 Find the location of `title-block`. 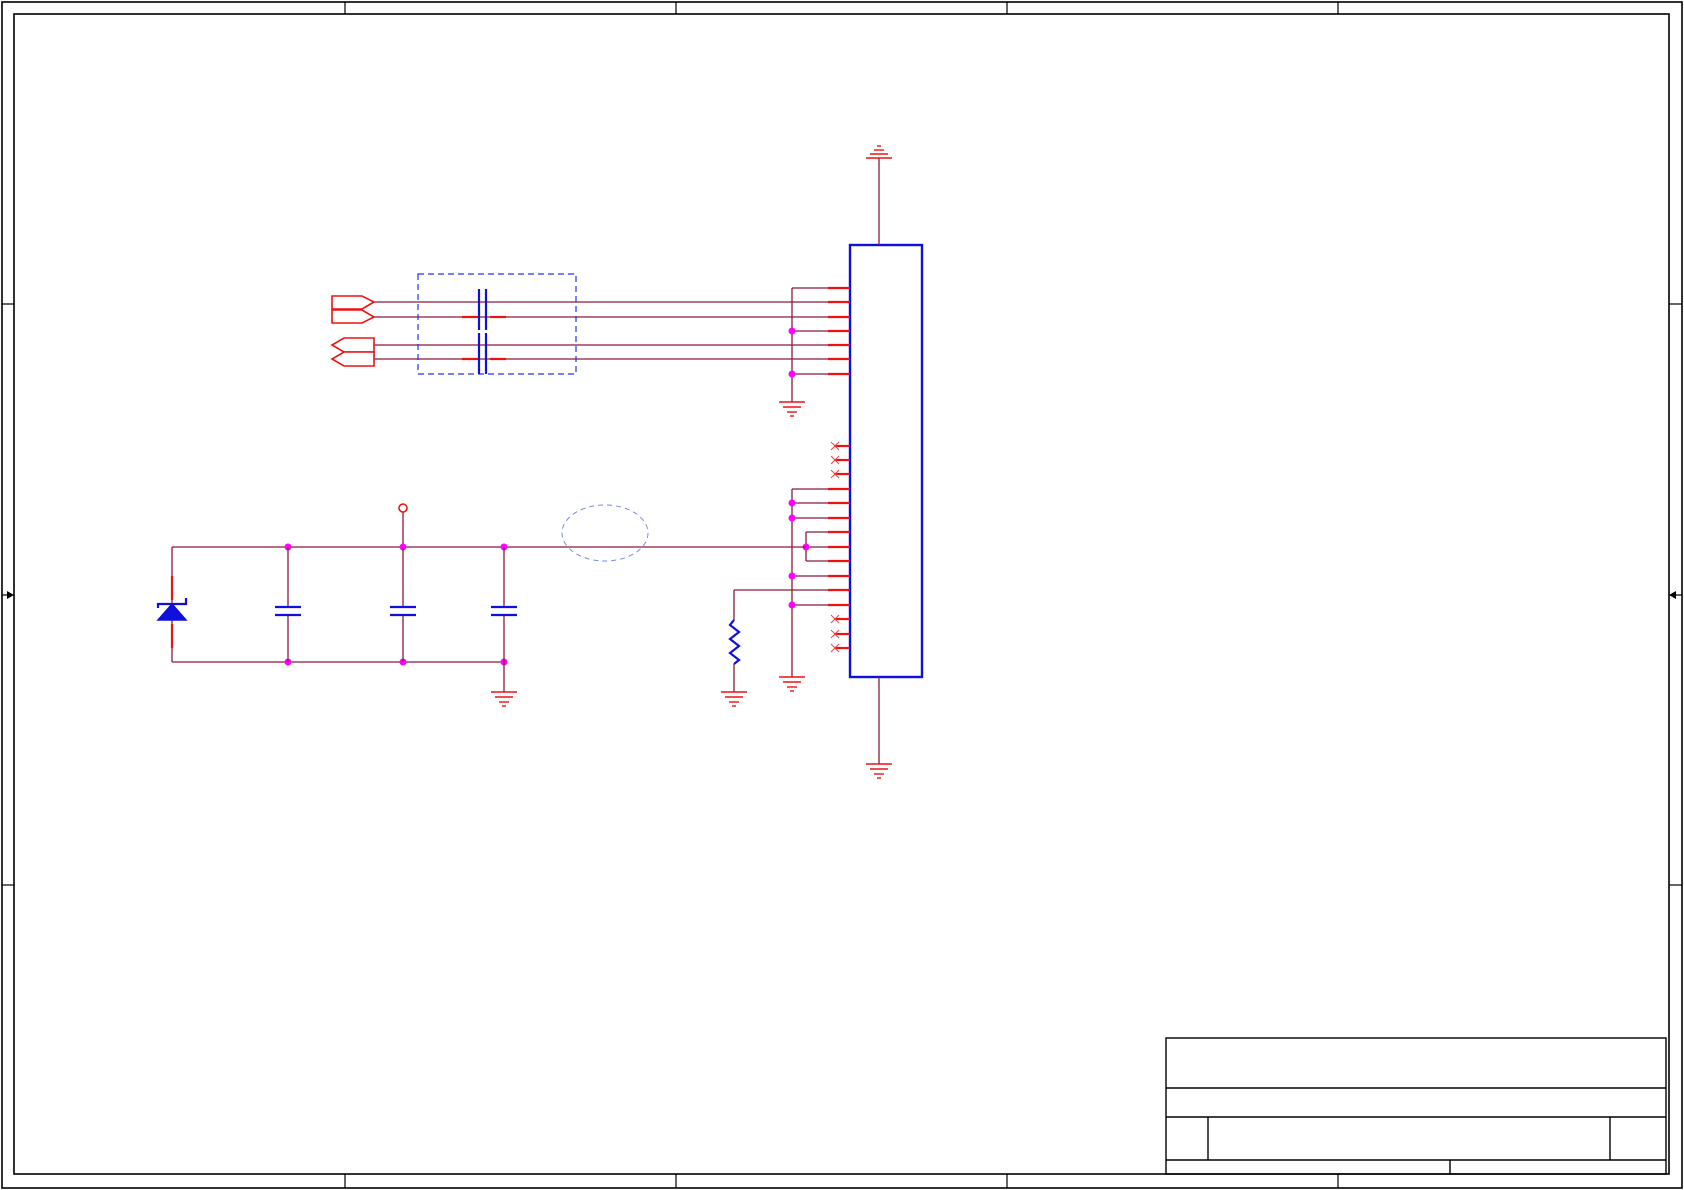

title-block is located at coordinates (1416, 1106).